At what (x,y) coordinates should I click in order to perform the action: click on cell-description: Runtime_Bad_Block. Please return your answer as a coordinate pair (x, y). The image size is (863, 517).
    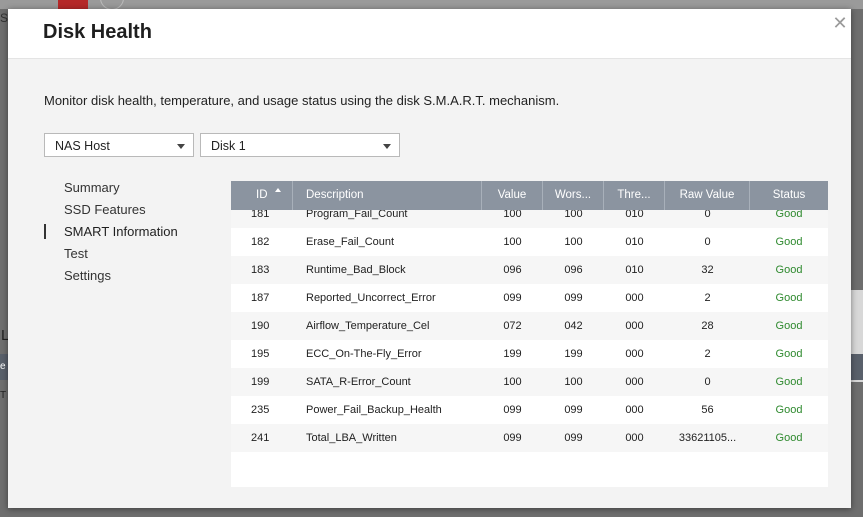
    Looking at the image, I should click on (356, 270).